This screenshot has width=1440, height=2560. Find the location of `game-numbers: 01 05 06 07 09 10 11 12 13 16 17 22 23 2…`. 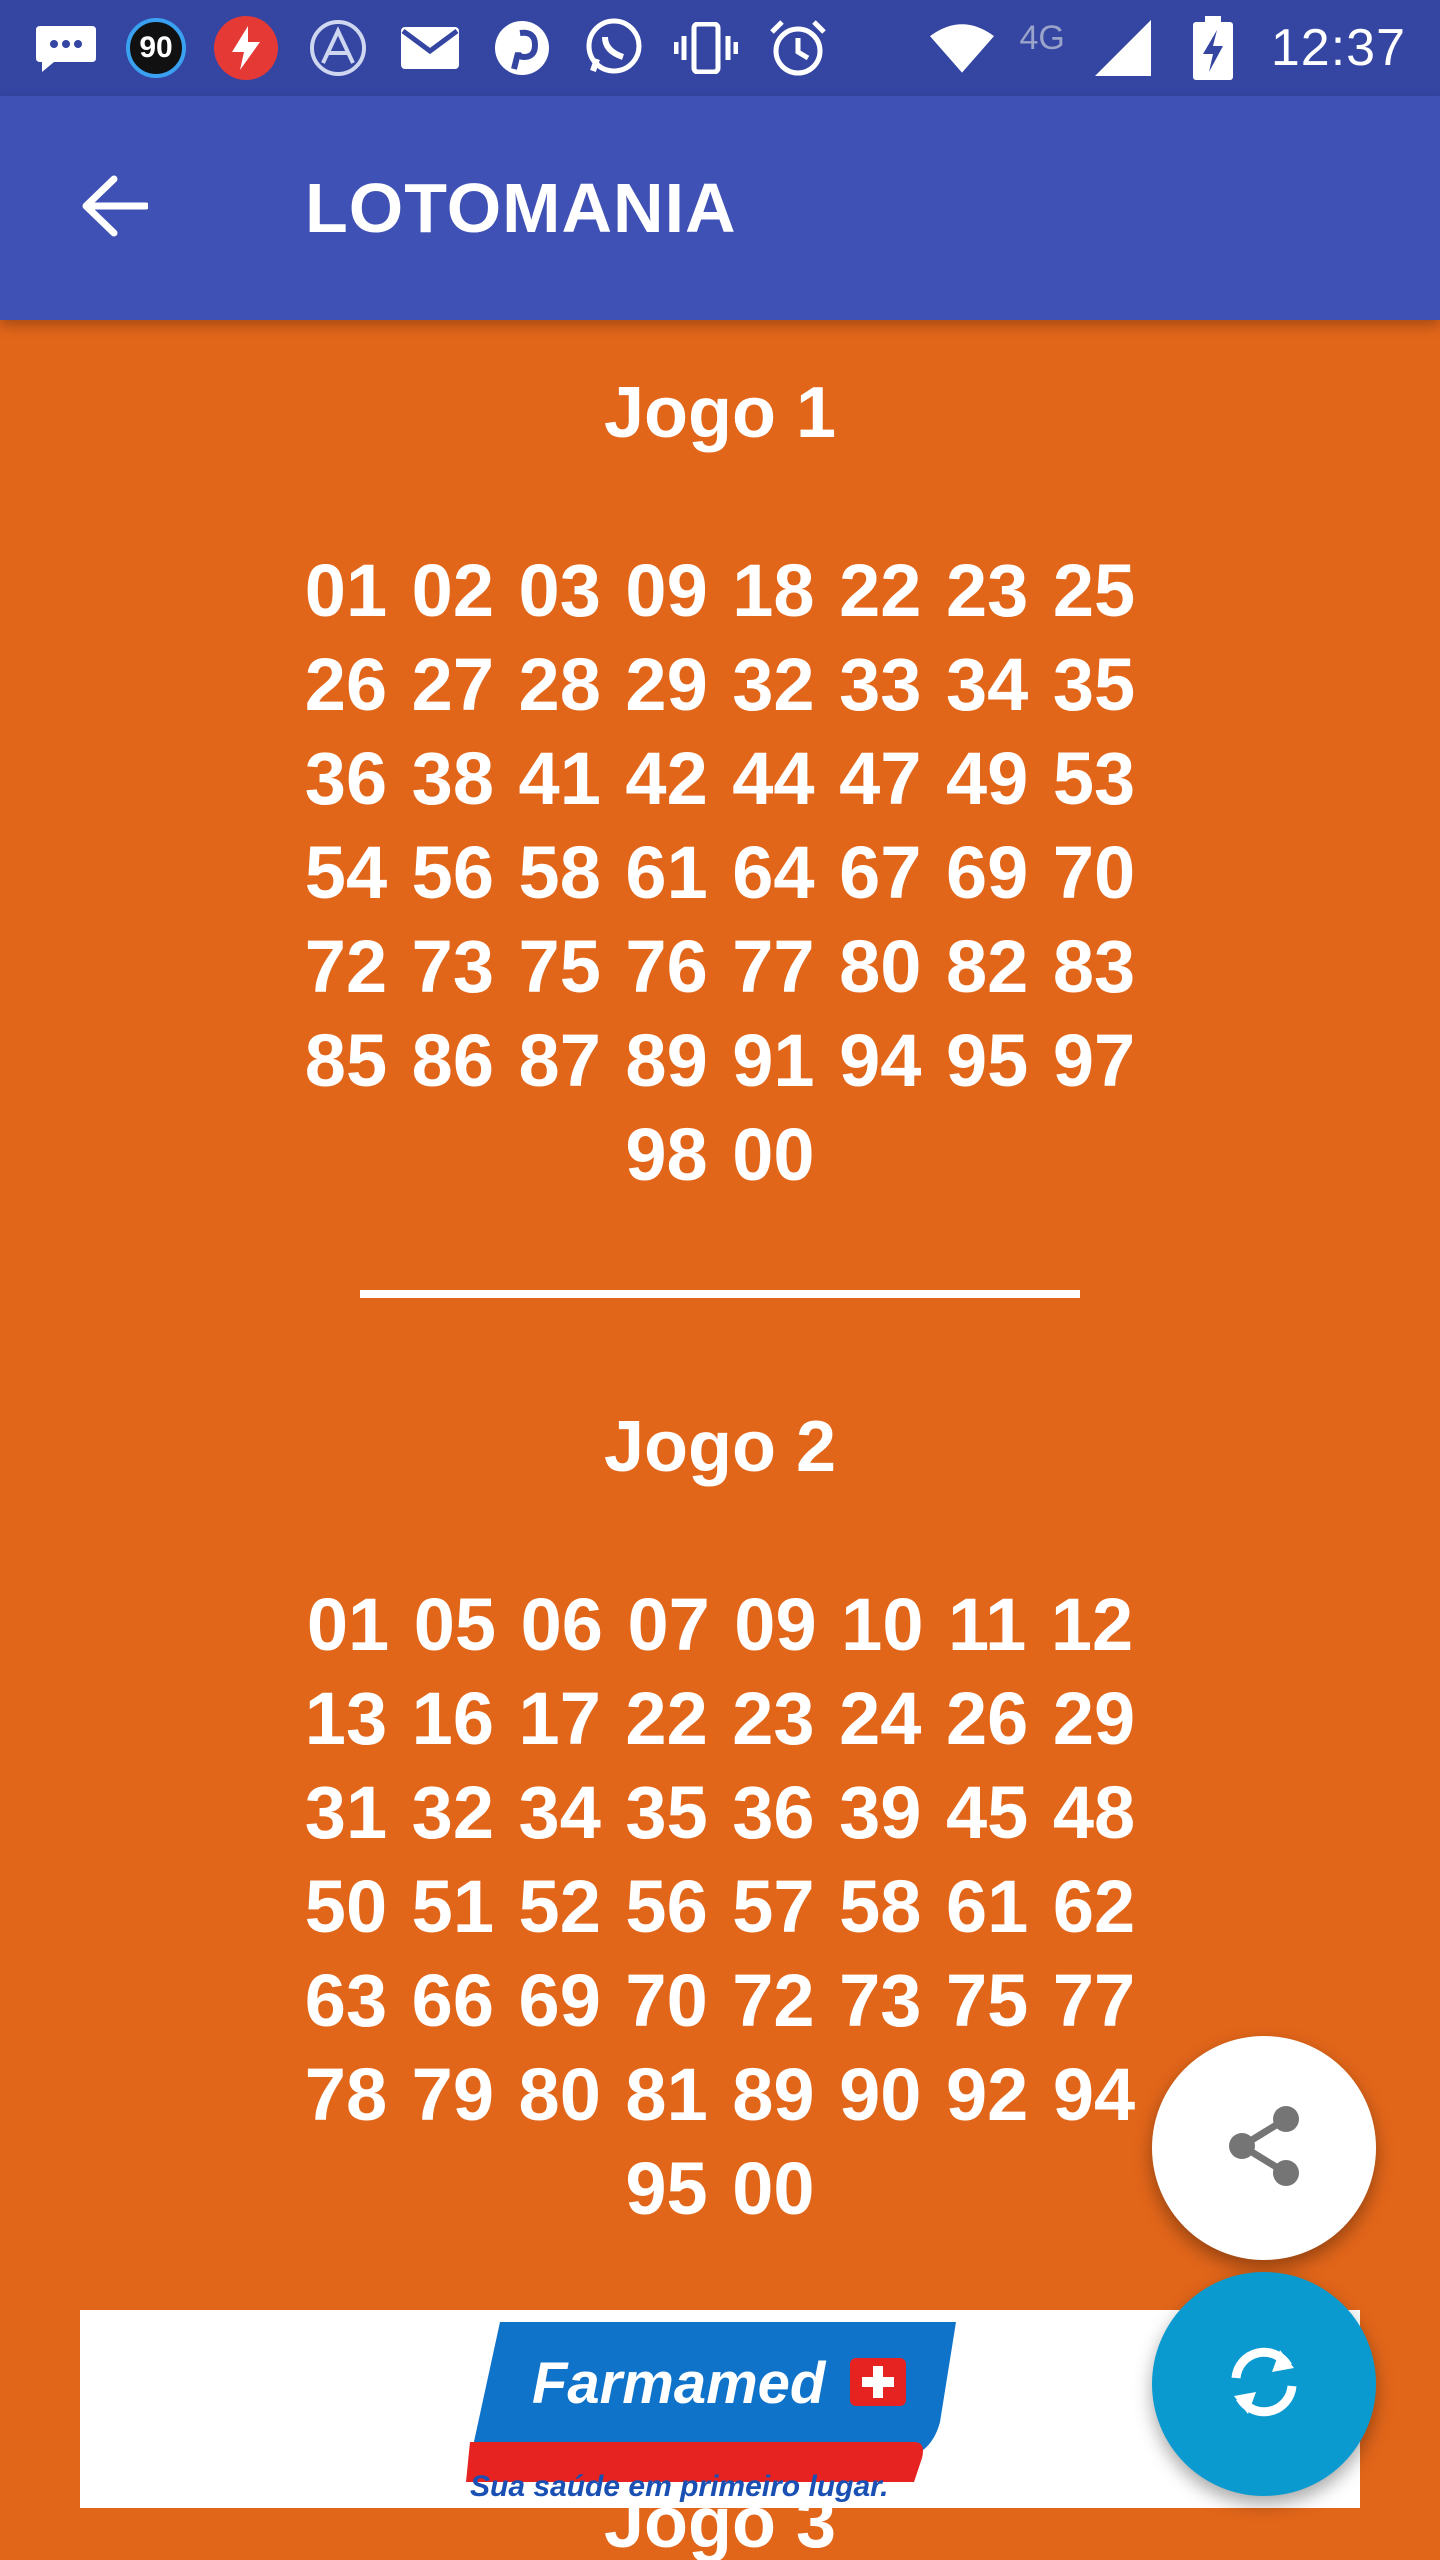

game-numbers: 01 05 06 07 09 10 11 12 13 16 17 22 23 2… is located at coordinates (720, 1906).